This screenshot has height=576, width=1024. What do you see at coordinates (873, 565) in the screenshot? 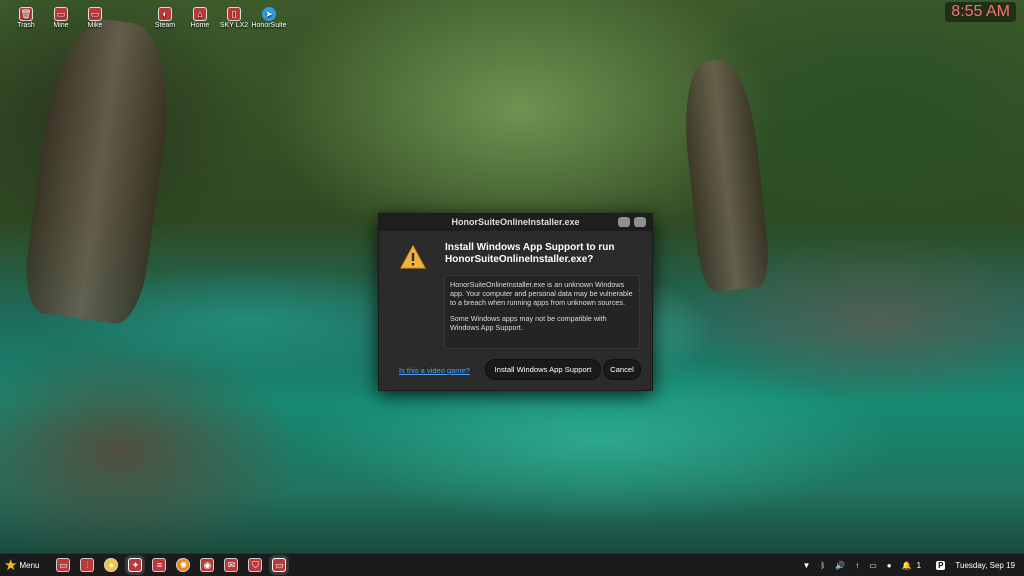
I see `drive-icon: ▭` at bounding box center [873, 565].